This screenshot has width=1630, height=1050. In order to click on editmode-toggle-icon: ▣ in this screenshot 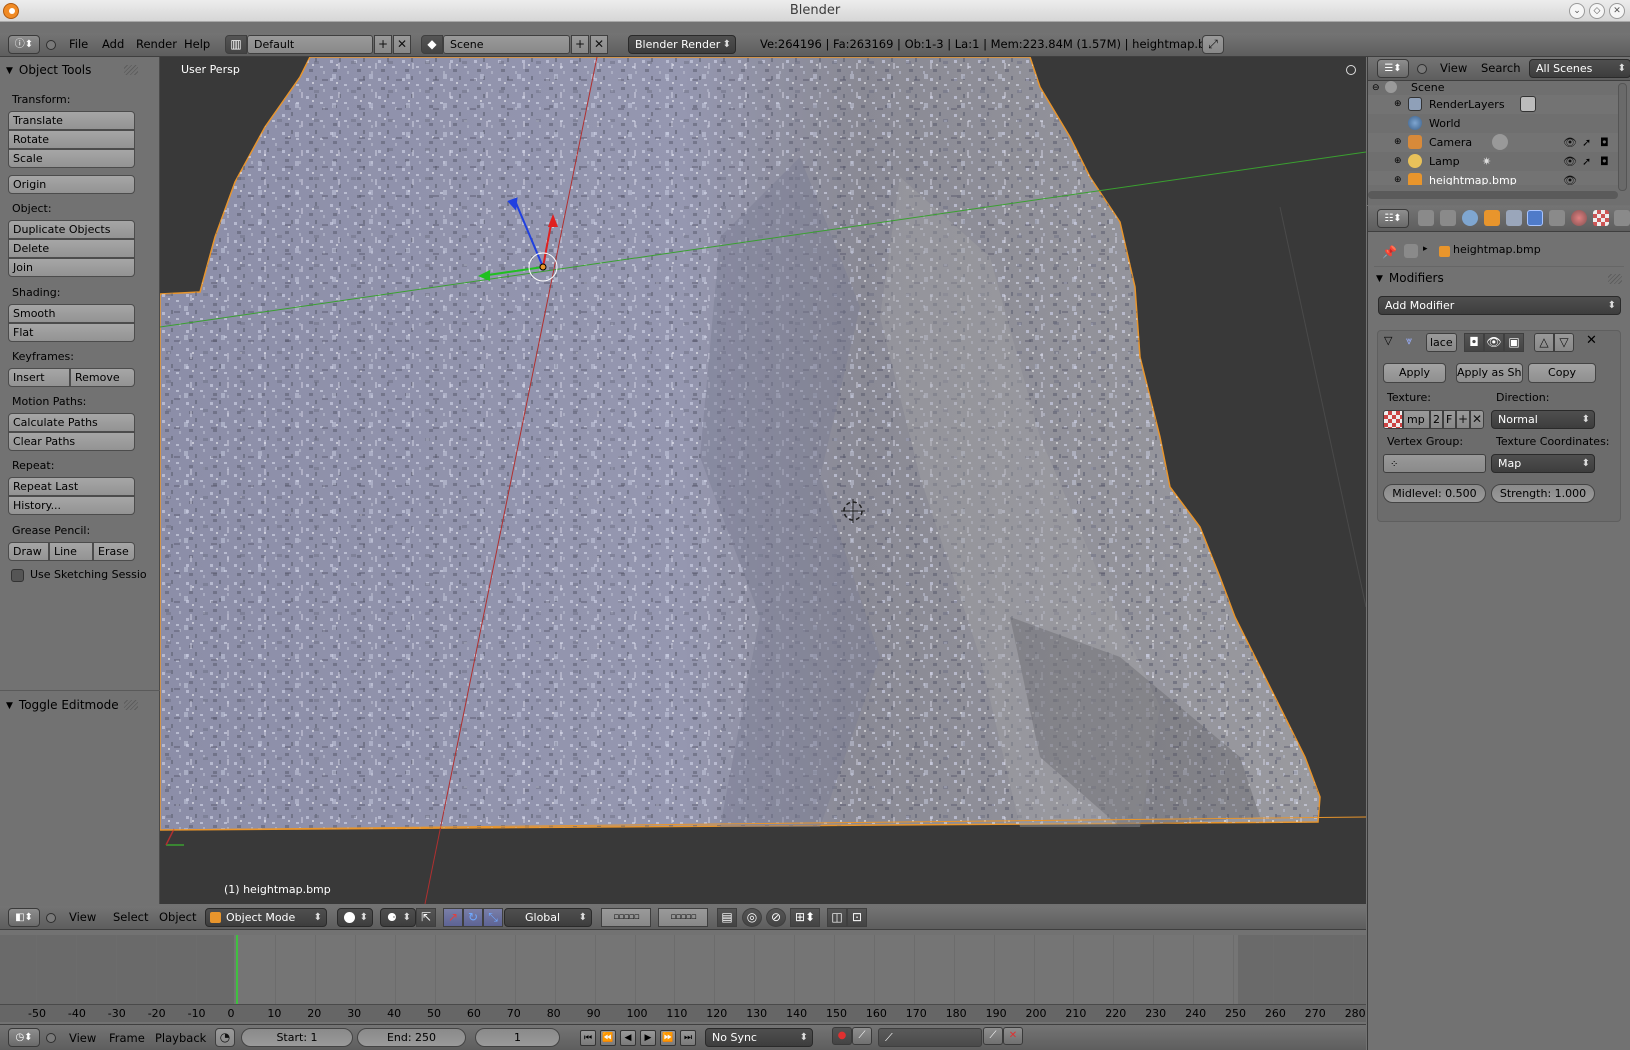, I will do `click(1514, 342)`.